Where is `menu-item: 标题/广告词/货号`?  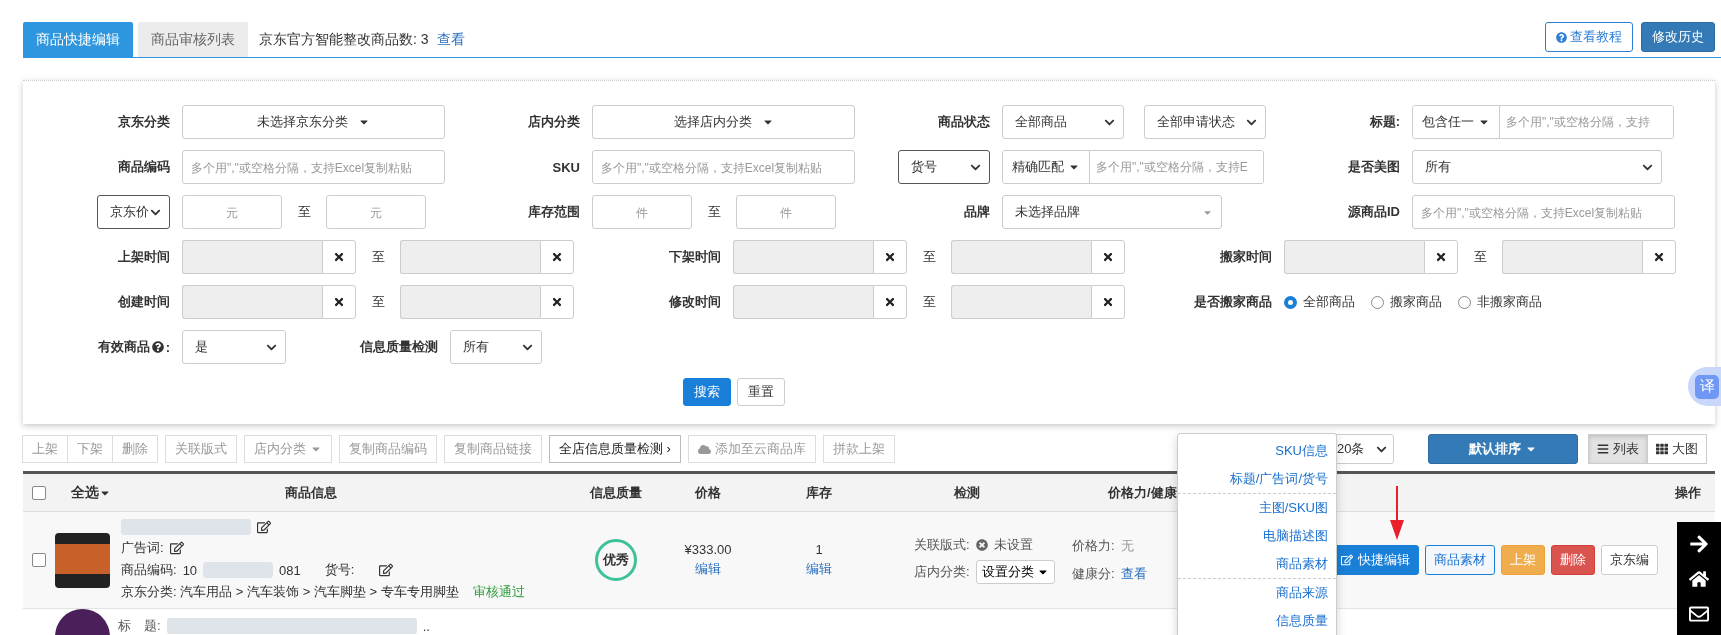 menu-item: 标题/广告词/货号 is located at coordinates (1257, 479).